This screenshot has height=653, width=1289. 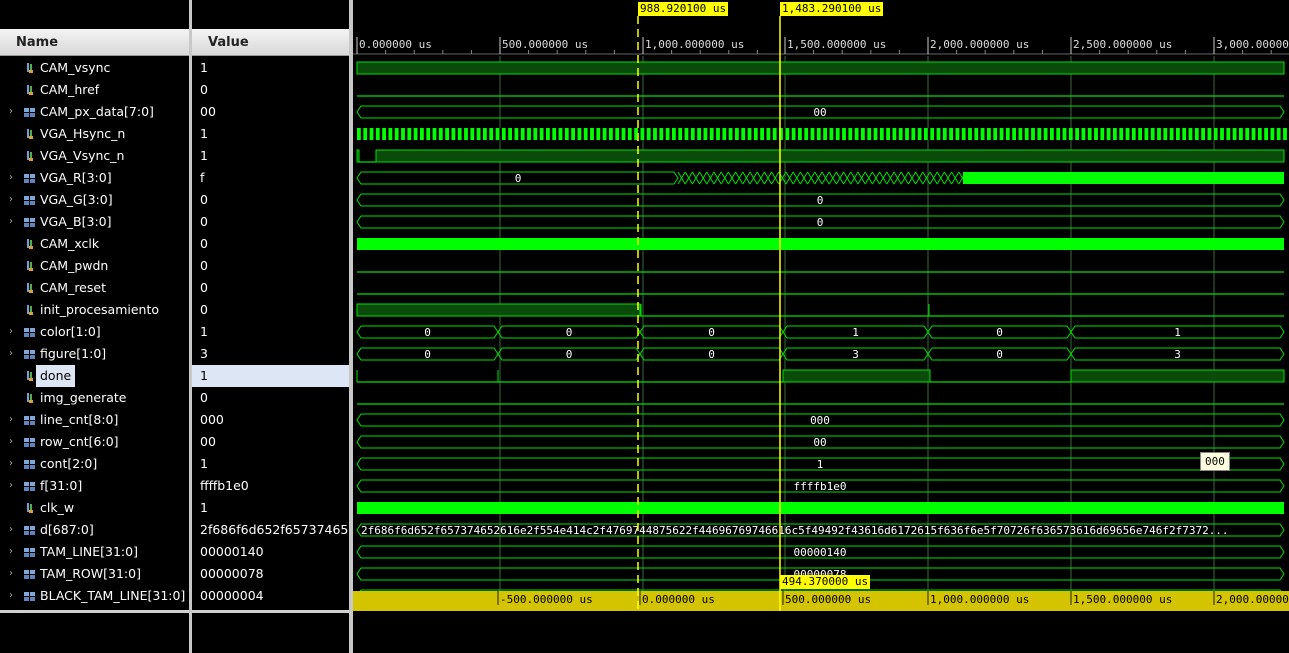 What do you see at coordinates (94, 574) in the screenshot?
I see `signal-row: › TAM_ROW[31:0]` at bounding box center [94, 574].